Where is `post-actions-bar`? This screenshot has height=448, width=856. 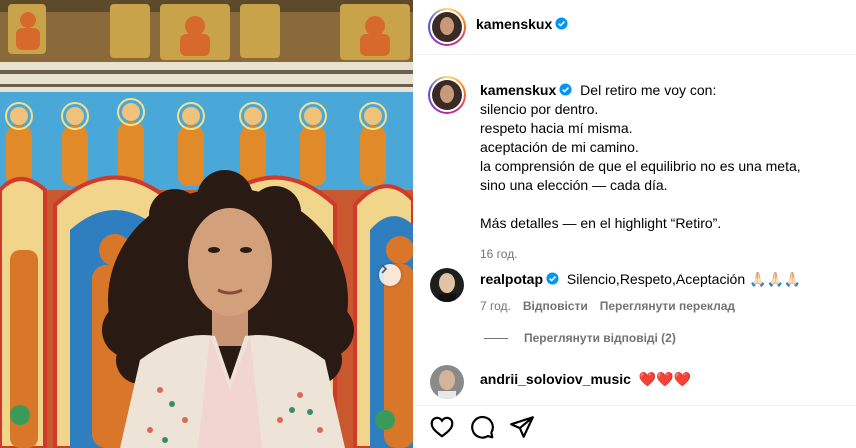 post-actions-bar is located at coordinates (634, 426).